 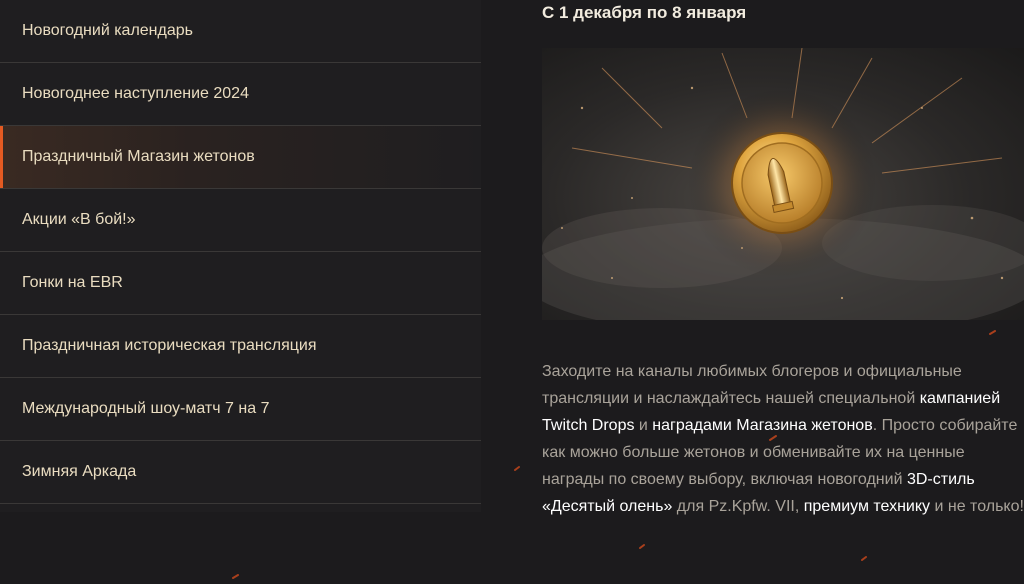 What do you see at coordinates (867, 506) in the screenshot?
I see `description-highlight-premium-vehicles: премиум технику` at bounding box center [867, 506].